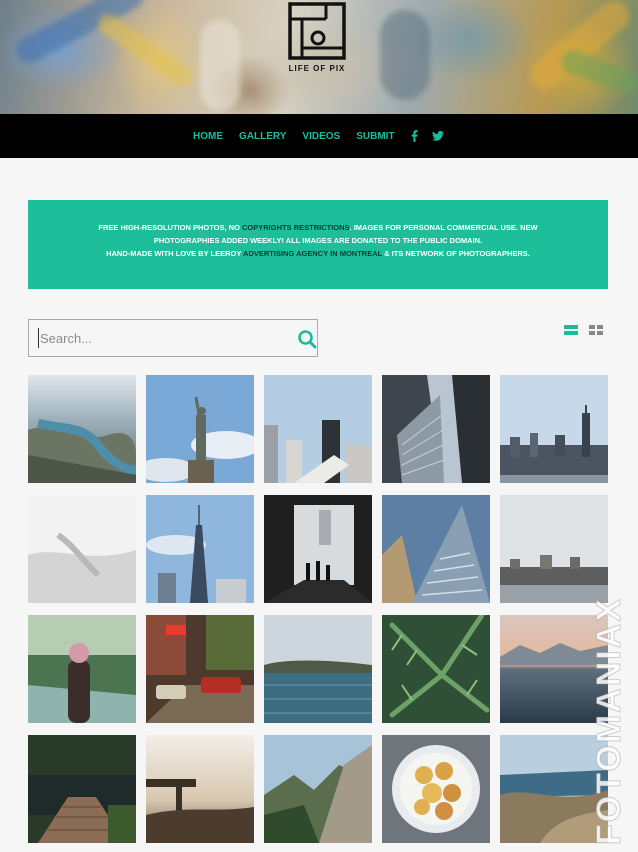  I want to click on watermark: FOTOMANIAX, so click(609, 721).